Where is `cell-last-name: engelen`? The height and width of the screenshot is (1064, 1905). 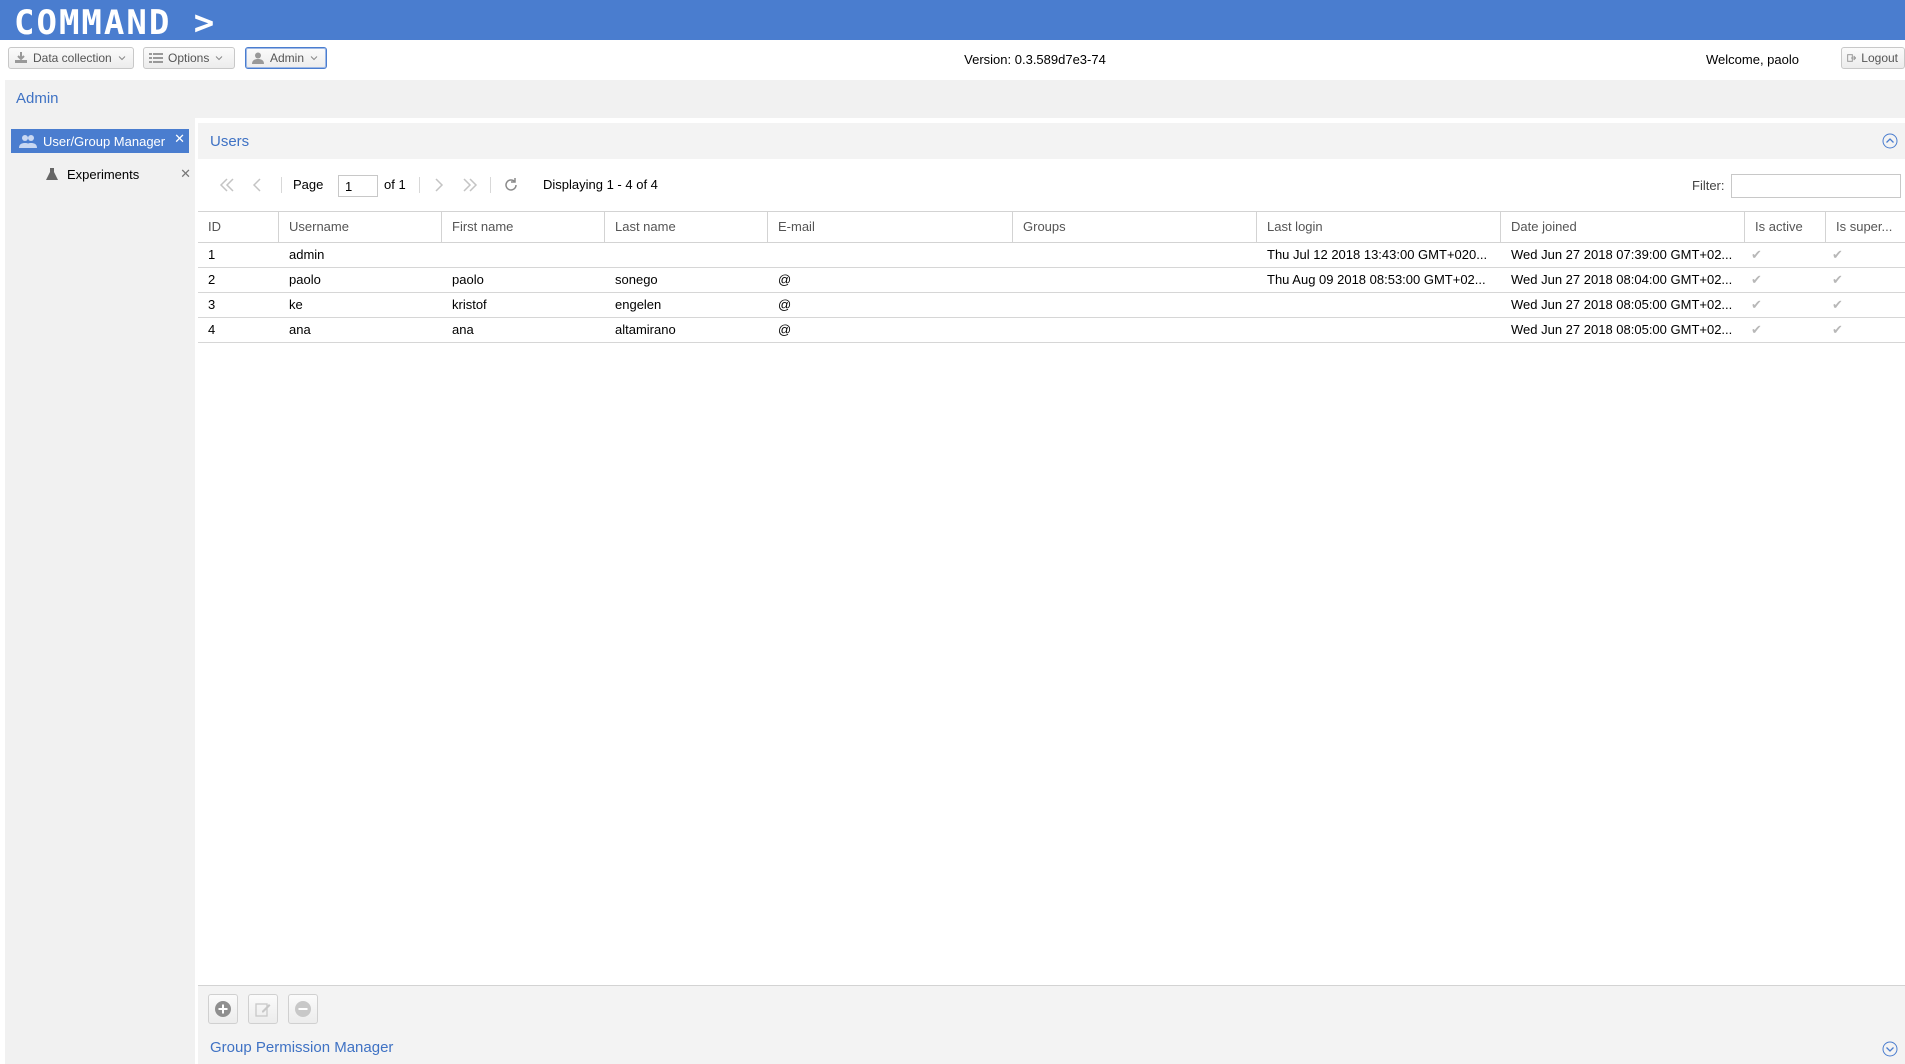
cell-last-name: engelen is located at coordinates (638, 304).